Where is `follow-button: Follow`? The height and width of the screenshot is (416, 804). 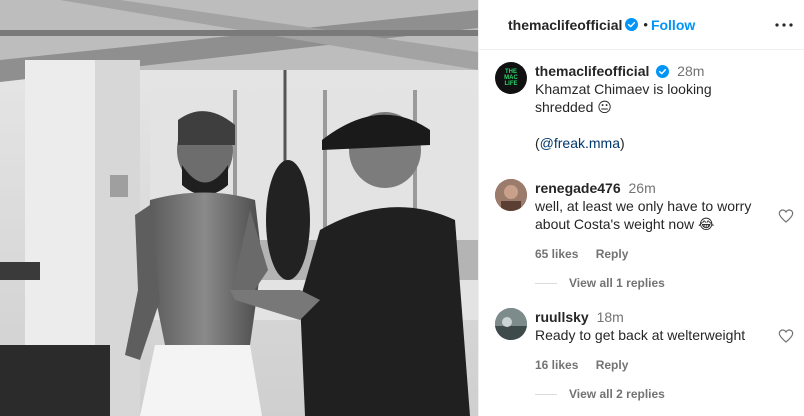 follow-button: Follow is located at coordinates (673, 25).